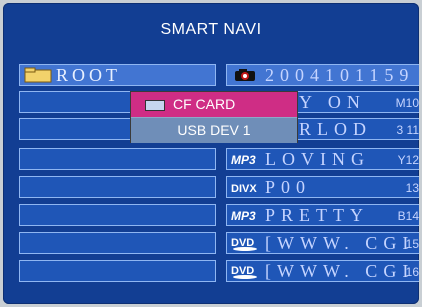  I want to click on file-name: P00, so click(288, 187).